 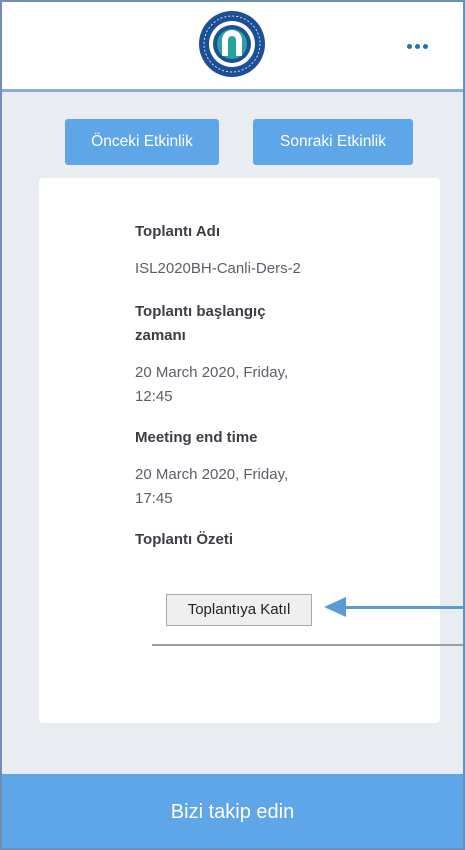 What do you see at coordinates (160, 335) in the screenshot?
I see `meeting-start-label-cont: zamanı` at bounding box center [160, 335].